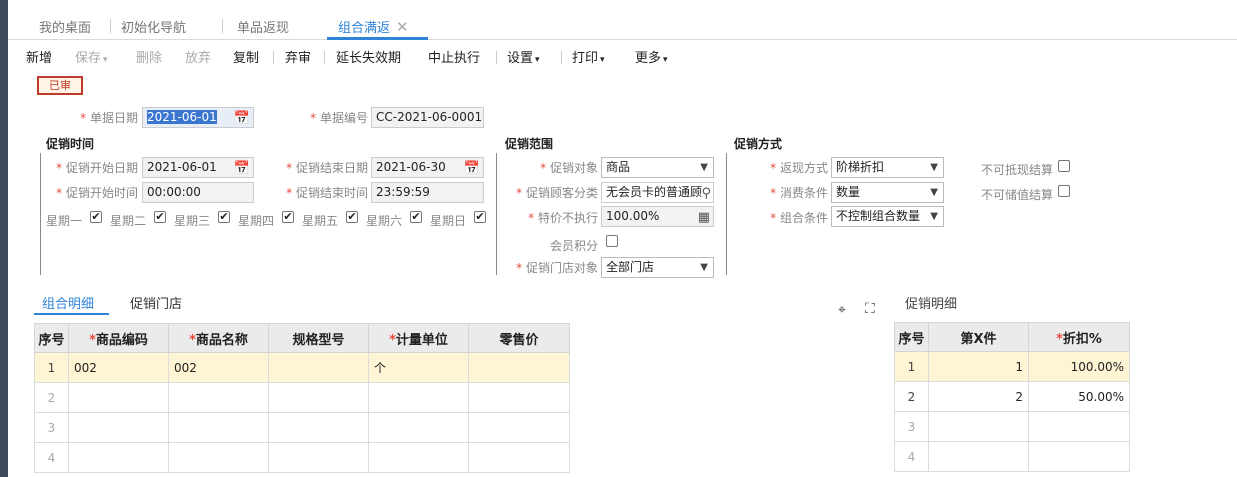 The image size is (1237, 477). Describe the element at coordinates (704, 217) in the screenshot. I see `calculator-icon: ▦` at that location.